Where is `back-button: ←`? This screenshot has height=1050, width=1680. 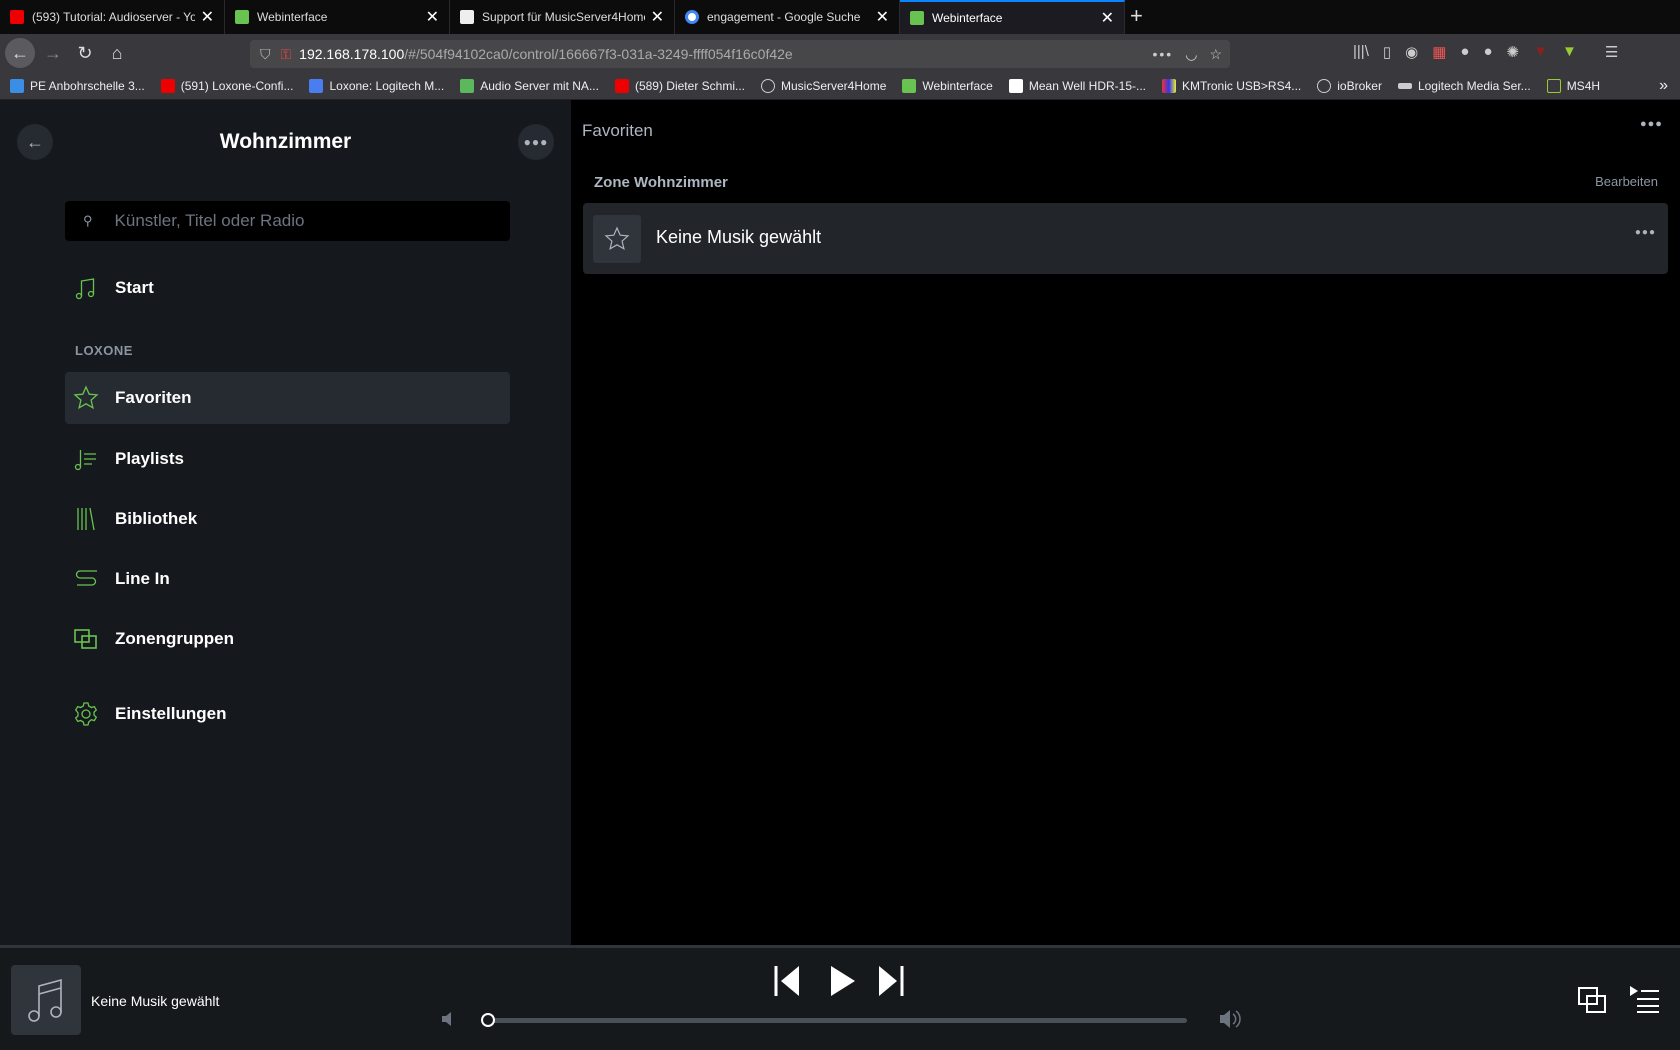
back-button: ← is located at coordinates (20, 53).